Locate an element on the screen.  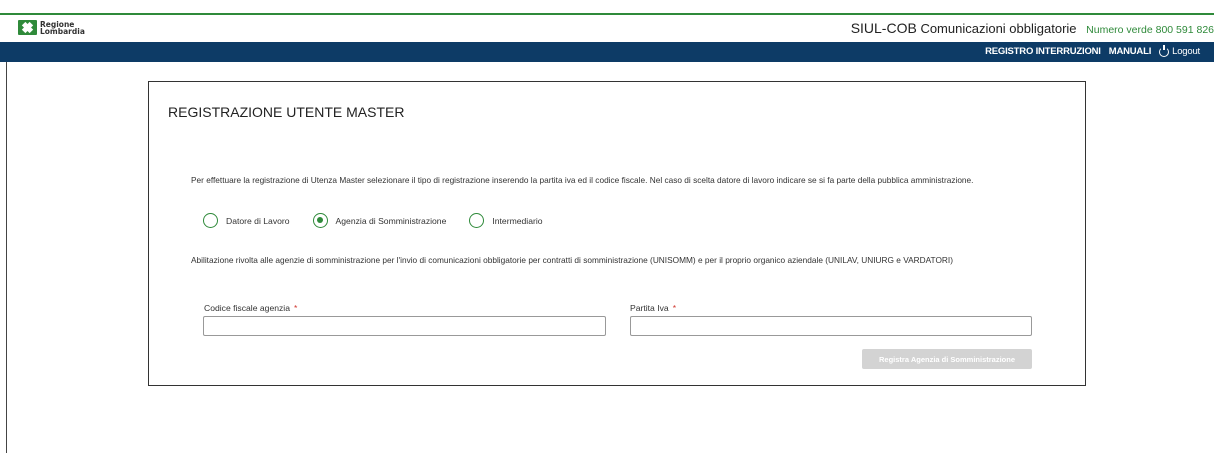
radio-agenzia-di-somministrazione: Agenzia di Somministrazione is located at coordinates (379, 220).